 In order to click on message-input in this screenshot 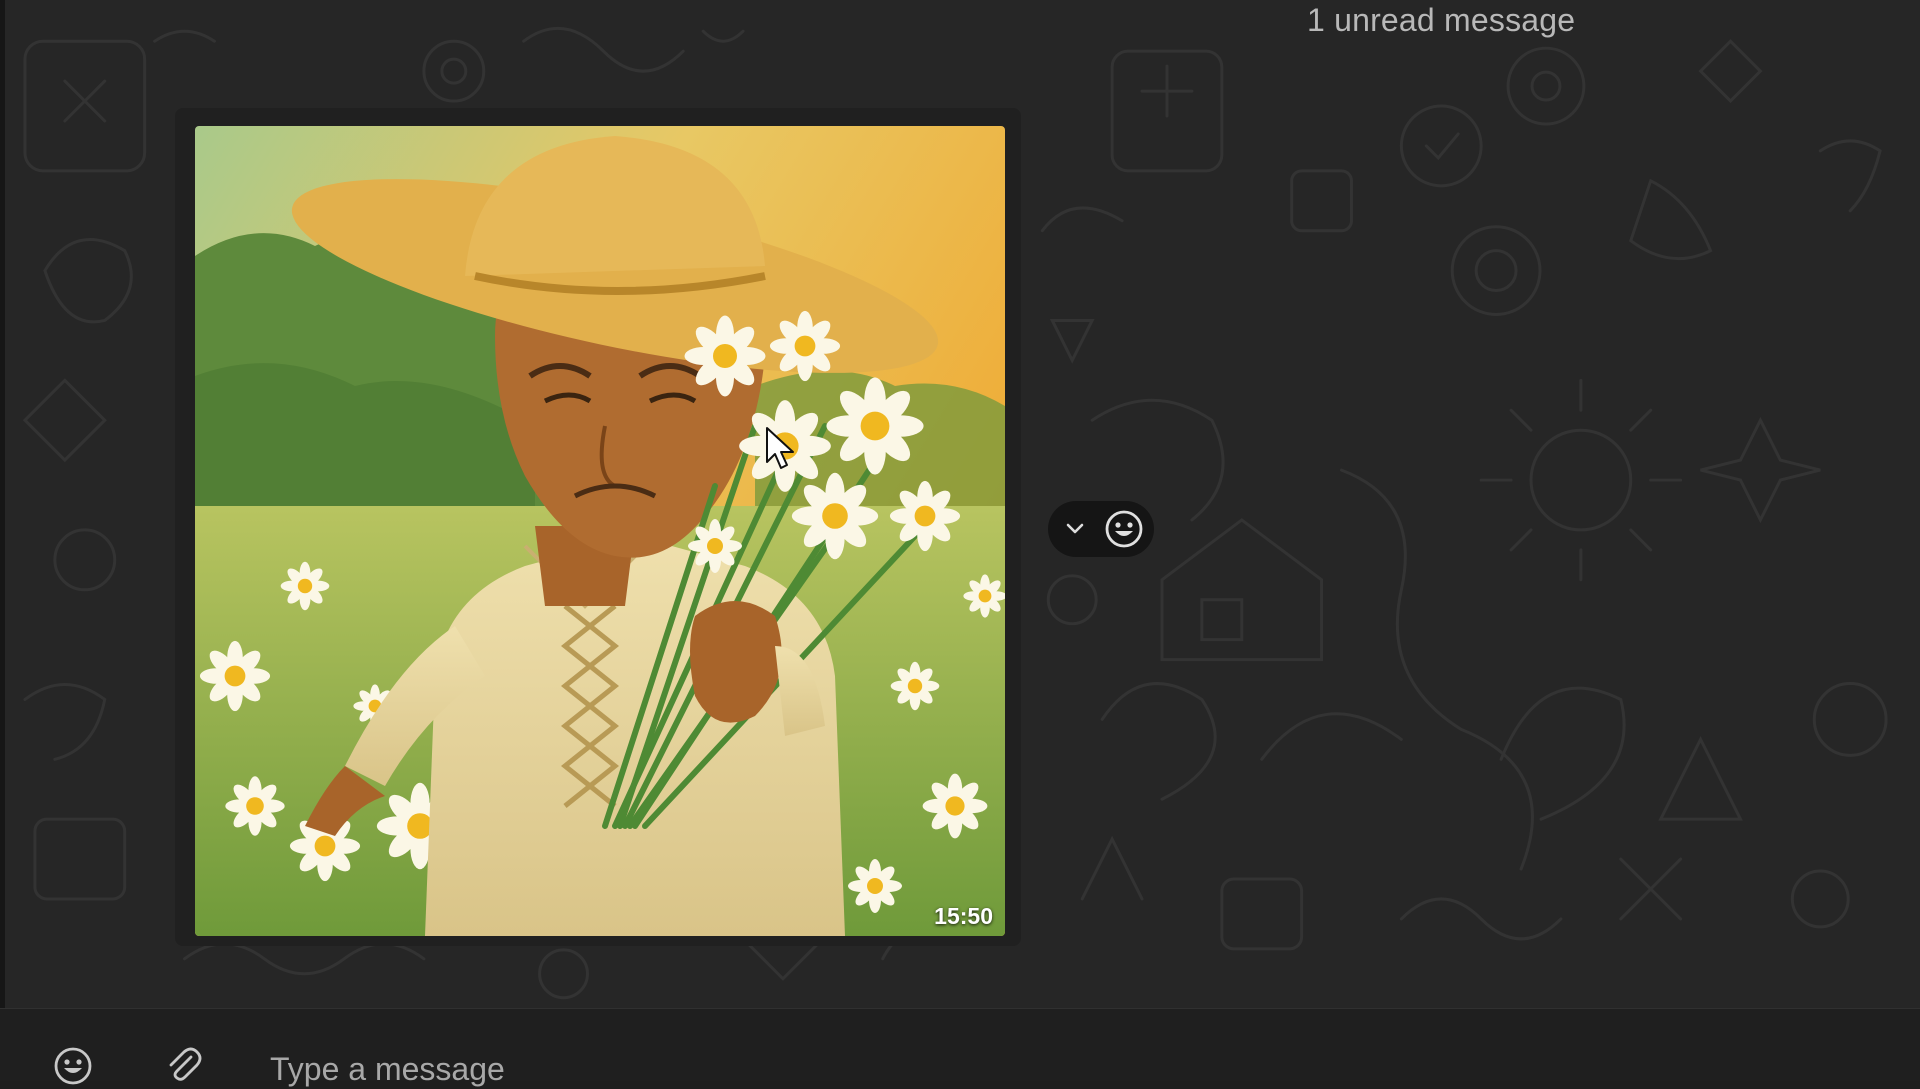, I will do `click(1020, 1069)`.